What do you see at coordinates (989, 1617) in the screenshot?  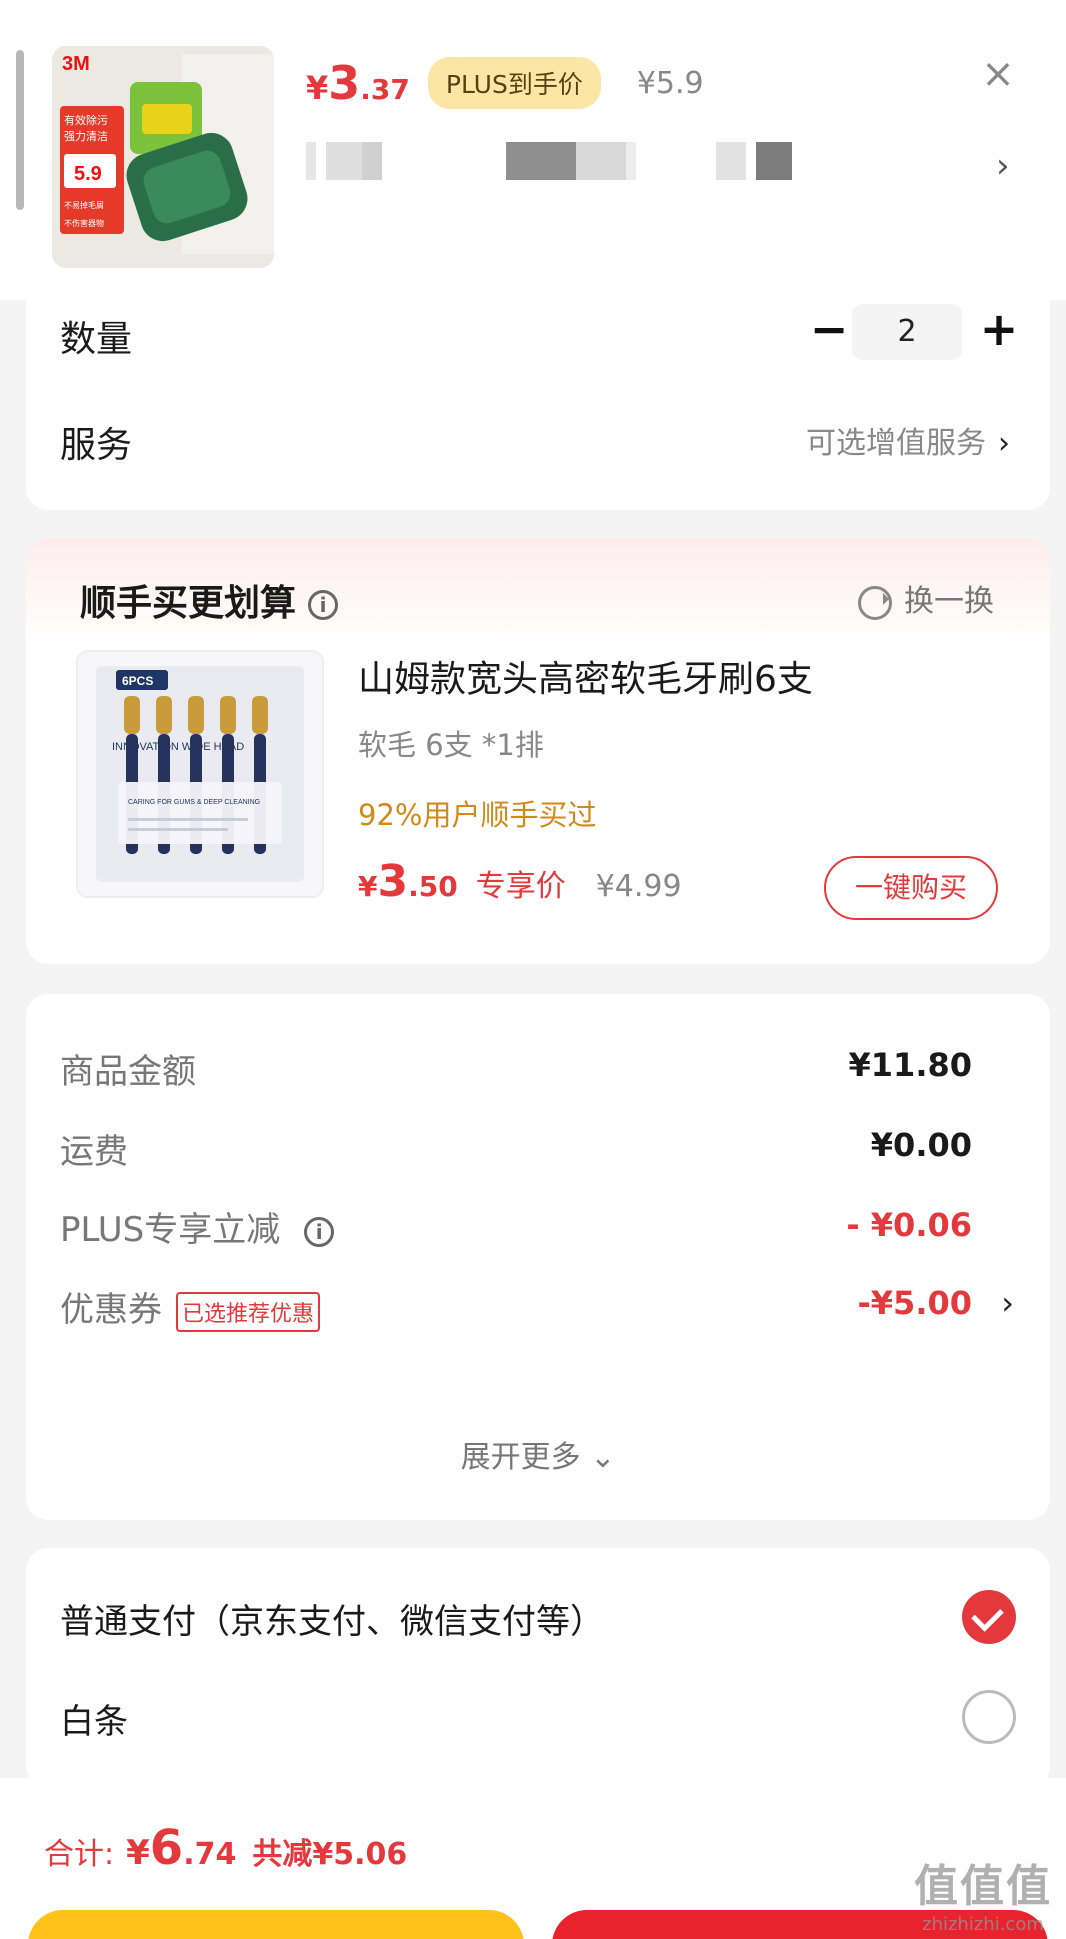 I see `radio-checked-icon` at bounding box center [989, 1617].